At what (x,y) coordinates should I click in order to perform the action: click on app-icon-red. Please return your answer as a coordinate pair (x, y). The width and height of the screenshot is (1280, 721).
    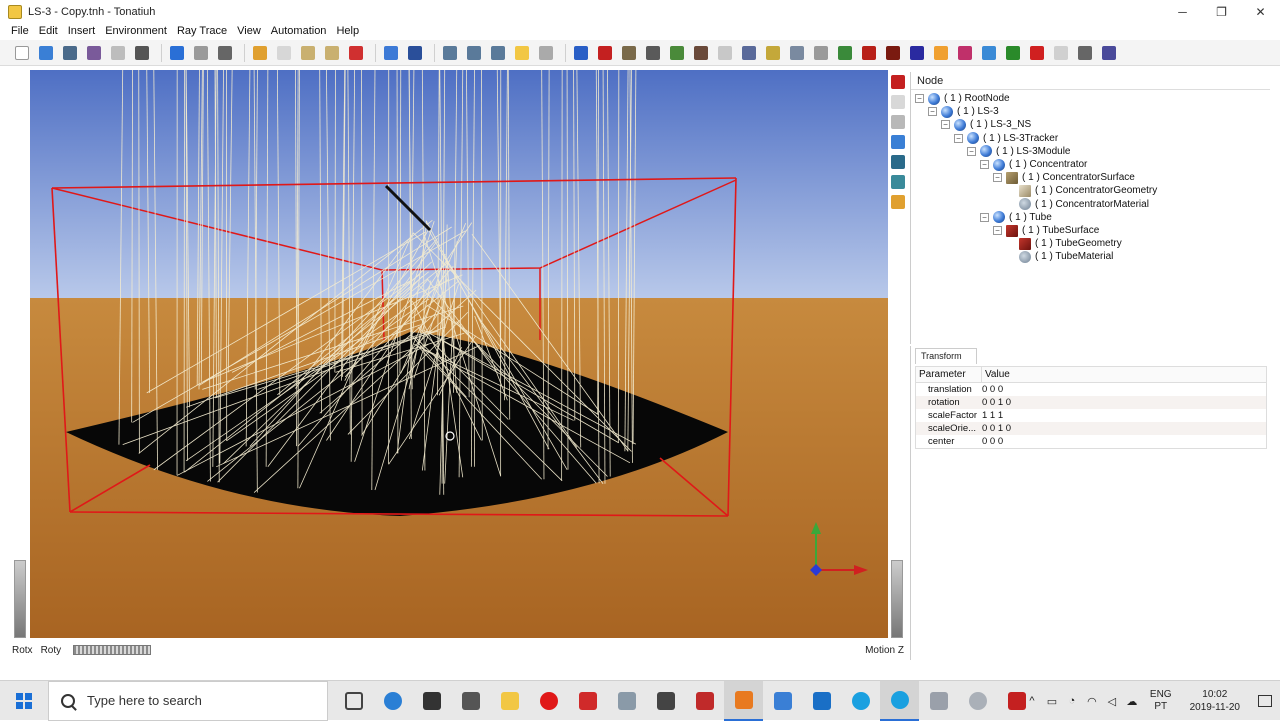
    Looking at the image, I should click on (704, 701).